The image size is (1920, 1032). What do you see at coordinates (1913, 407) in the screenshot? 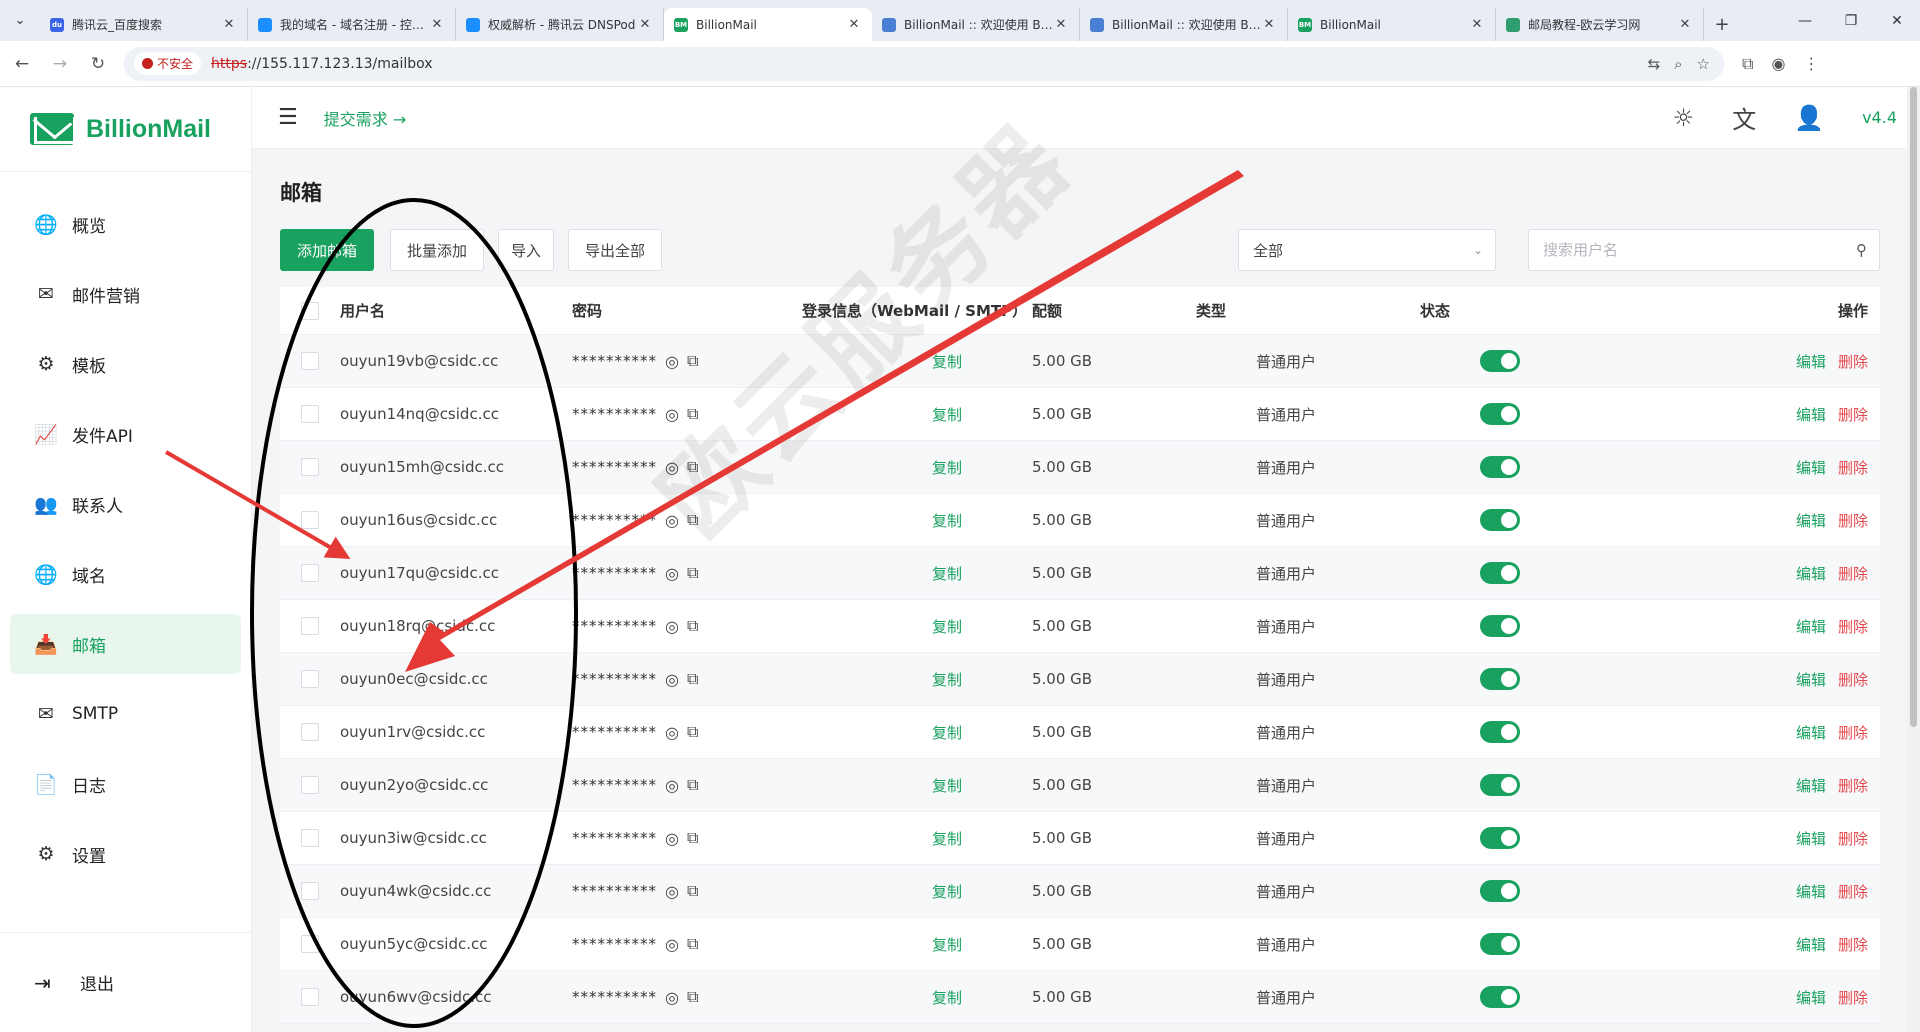
I see `scrollbar-thumb` at bounding box center [1913, 407].